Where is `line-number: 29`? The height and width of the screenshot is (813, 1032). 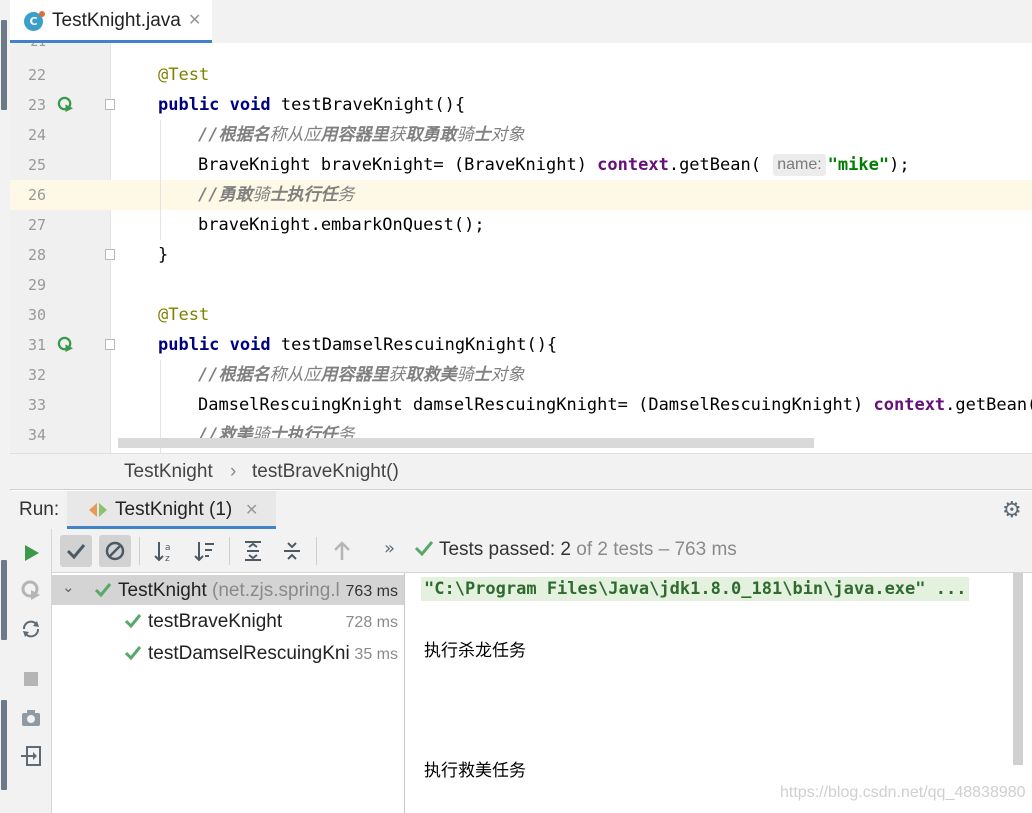 line-number: 29 is located at coordinates (36, 285).